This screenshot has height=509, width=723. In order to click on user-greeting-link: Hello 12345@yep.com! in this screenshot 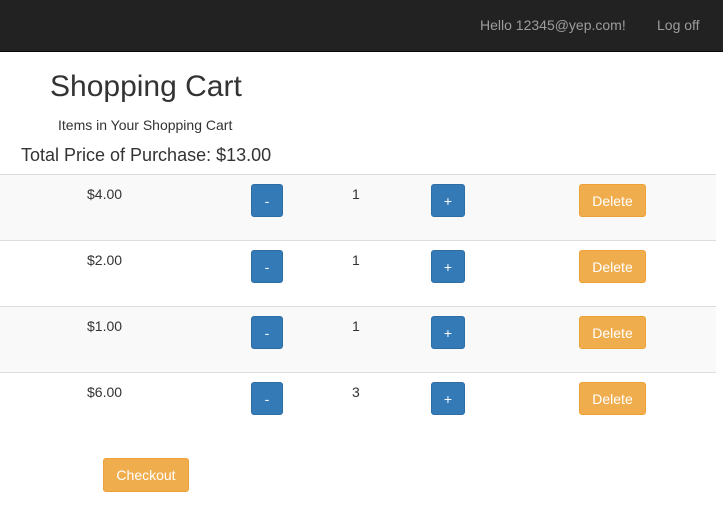, I will do `click(553, 25)`.